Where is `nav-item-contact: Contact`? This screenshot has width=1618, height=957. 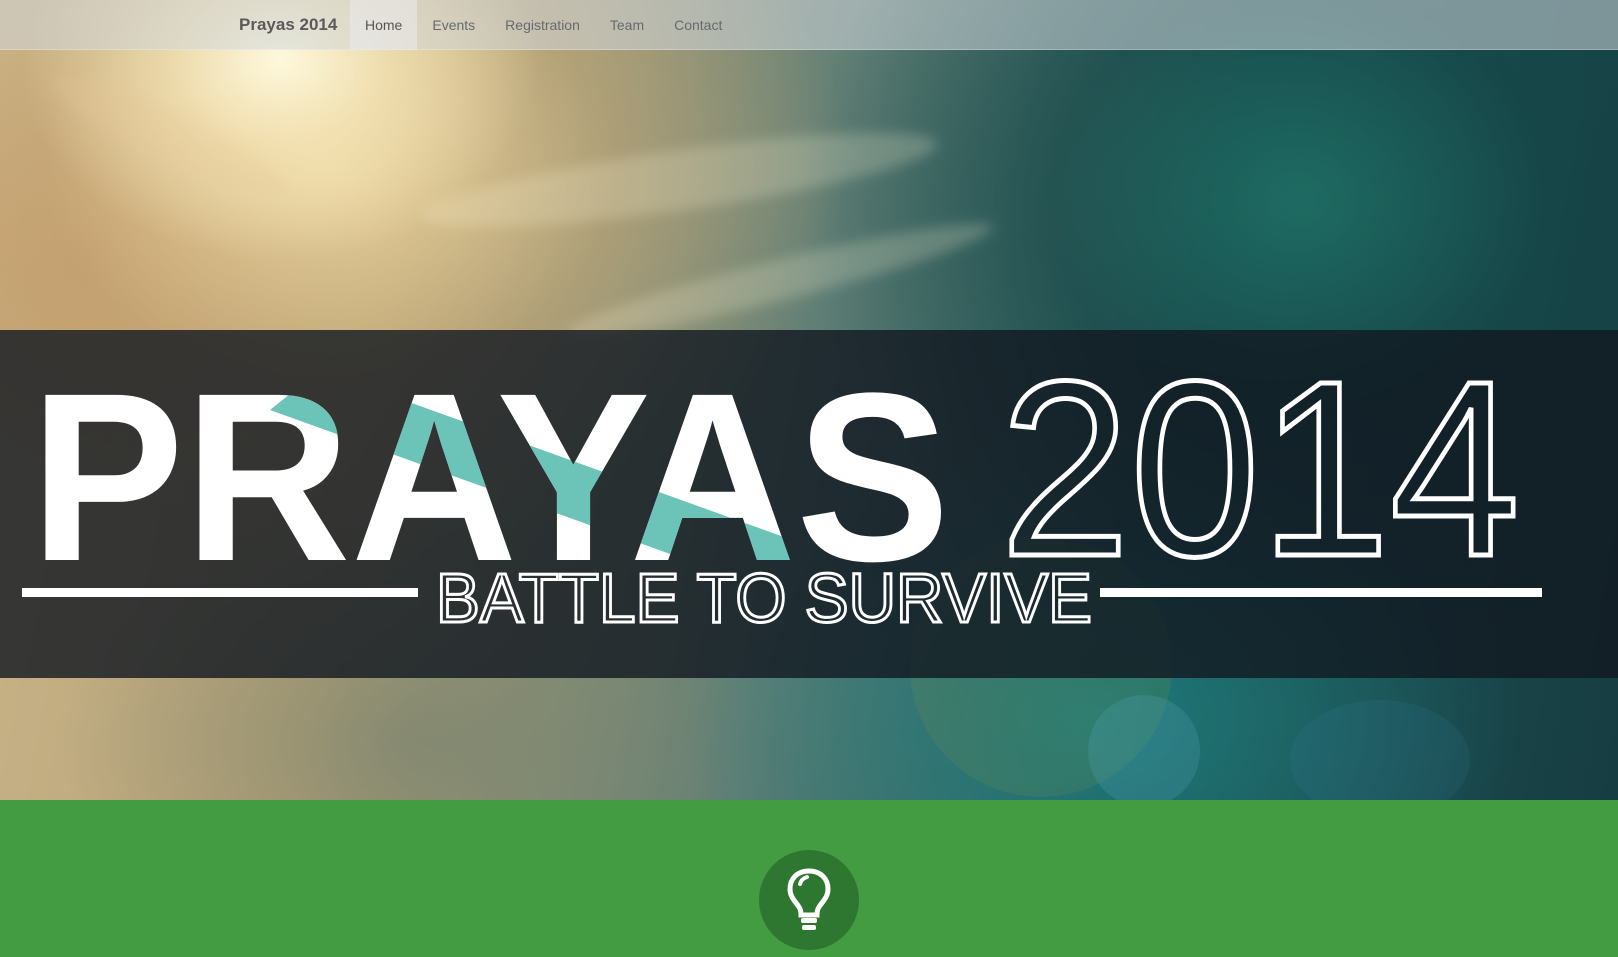
nav-item-contact: Contact is located at coordinates (698, 25).